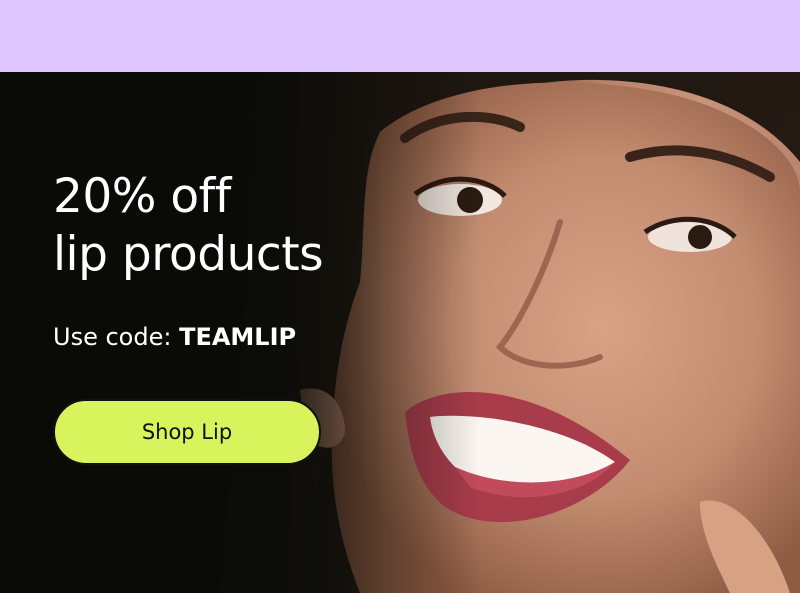 The image size is (800, 593). Describe the element at coordinates (188, 226) in the screenshot. I see `promo-headline: 20% off lip products` at that location.